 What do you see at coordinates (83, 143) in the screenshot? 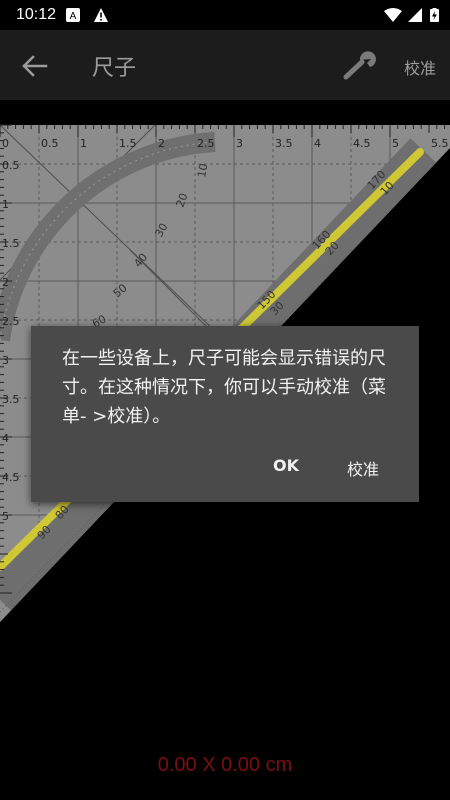
I see `top-ruler-label: 1` at bounding box center [83, 143].